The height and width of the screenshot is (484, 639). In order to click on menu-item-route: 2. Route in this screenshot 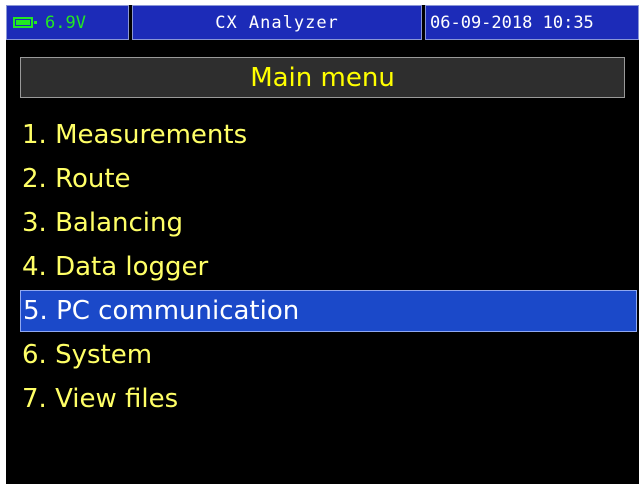, I will do `click(328, 179)`.